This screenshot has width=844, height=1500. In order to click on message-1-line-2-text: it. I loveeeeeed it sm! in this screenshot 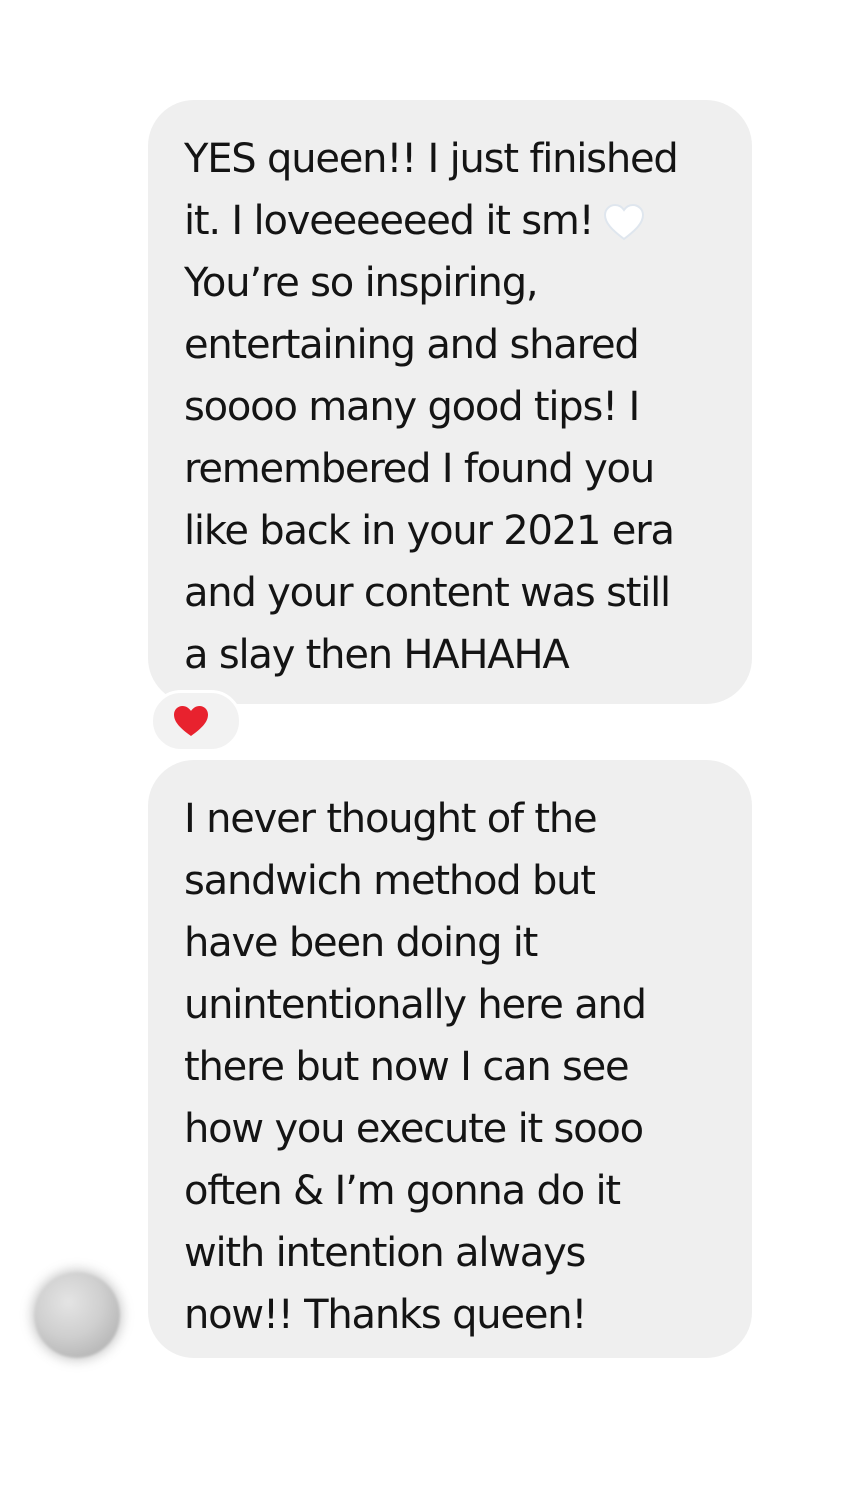, I will do `click(389, 221)`.